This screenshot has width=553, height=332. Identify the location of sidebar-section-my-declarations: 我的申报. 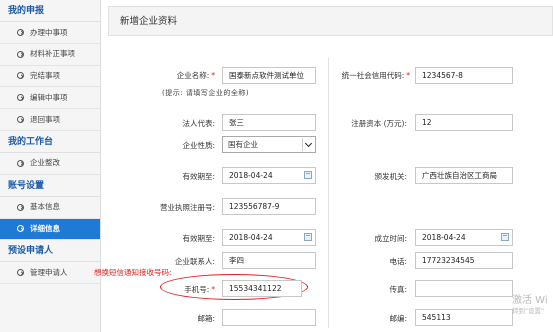
(50, 11).